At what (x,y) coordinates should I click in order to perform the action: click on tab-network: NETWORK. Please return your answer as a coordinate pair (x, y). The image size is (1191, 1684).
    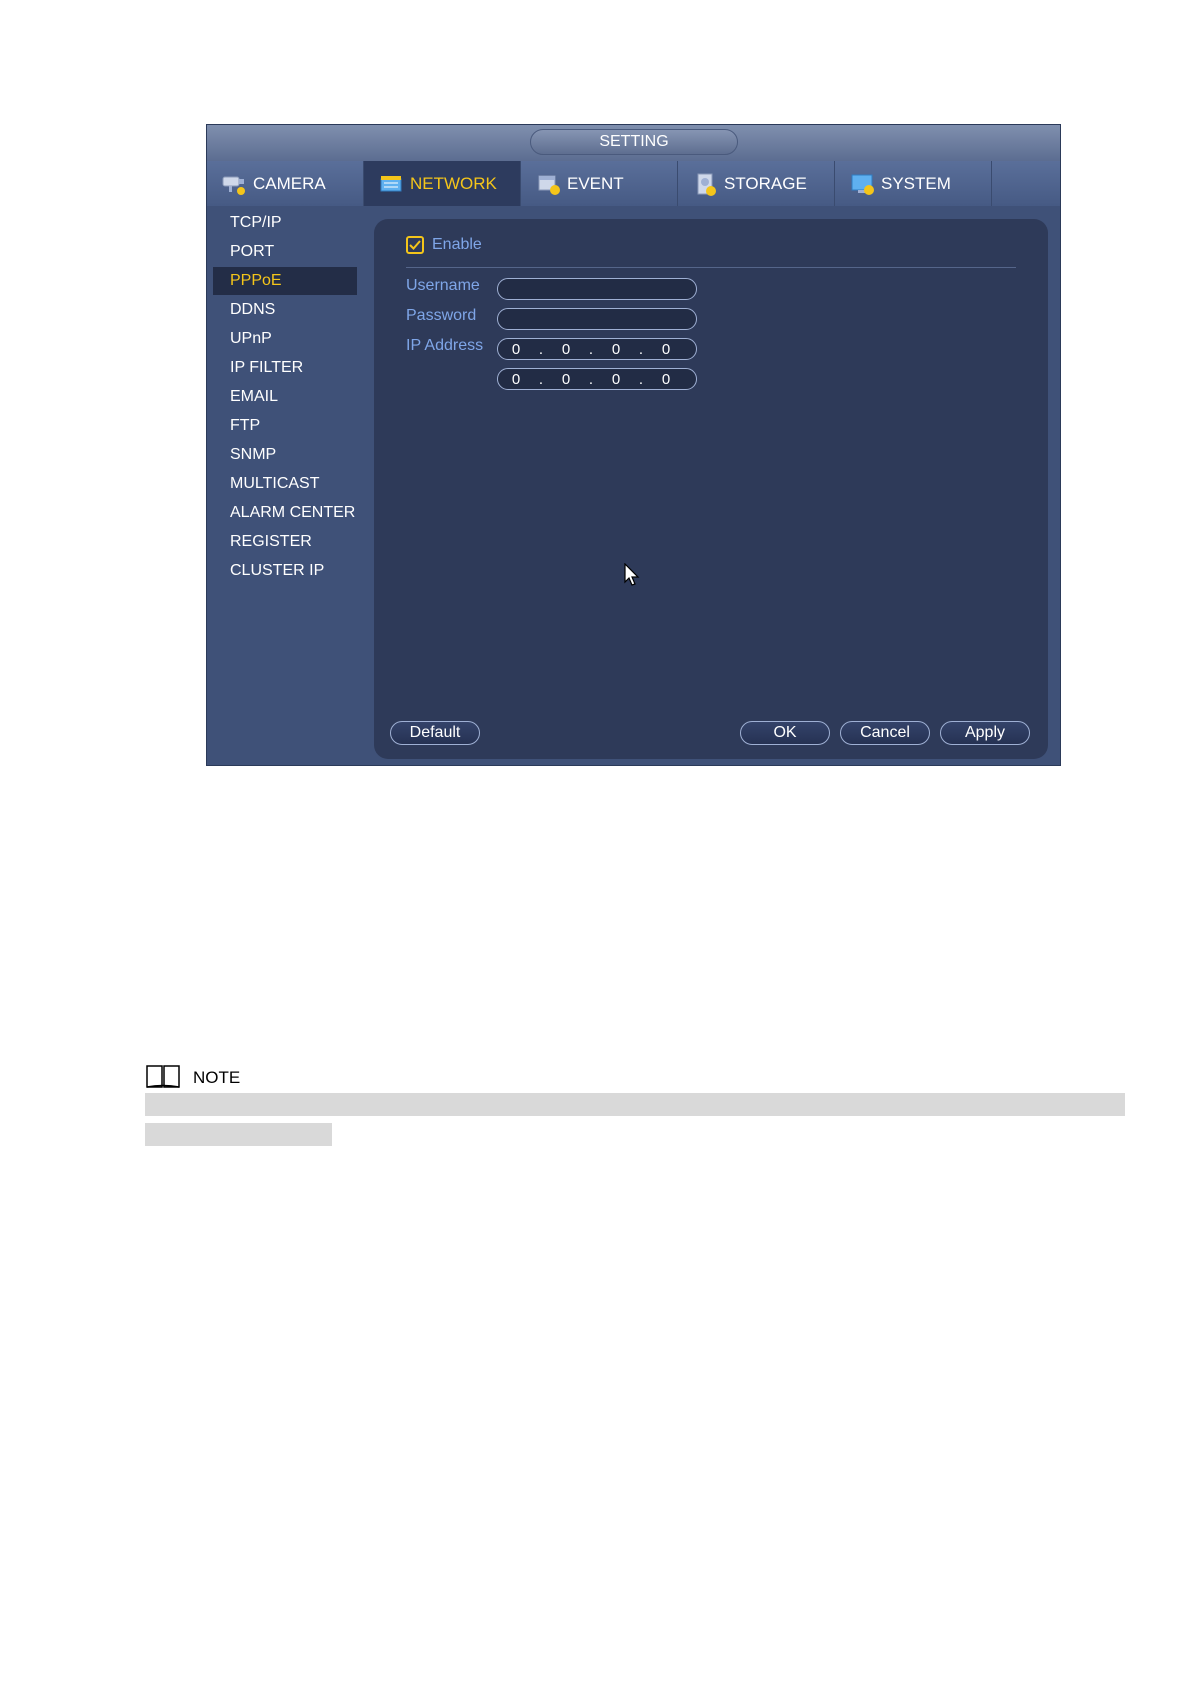
    Looking at the image, I should click on (442, 183).